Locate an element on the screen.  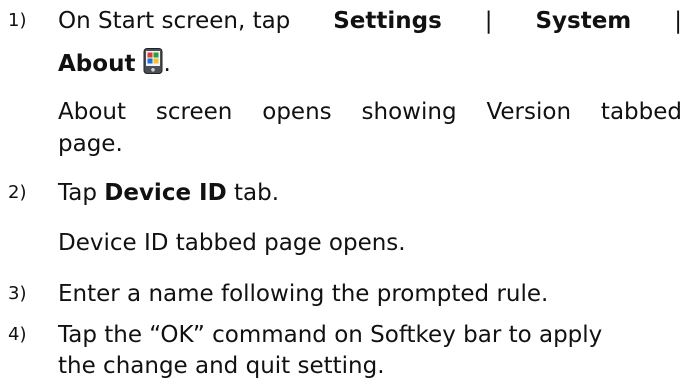
step-4-line-2: the change and quit setting. is located at coordinates (221, 366).